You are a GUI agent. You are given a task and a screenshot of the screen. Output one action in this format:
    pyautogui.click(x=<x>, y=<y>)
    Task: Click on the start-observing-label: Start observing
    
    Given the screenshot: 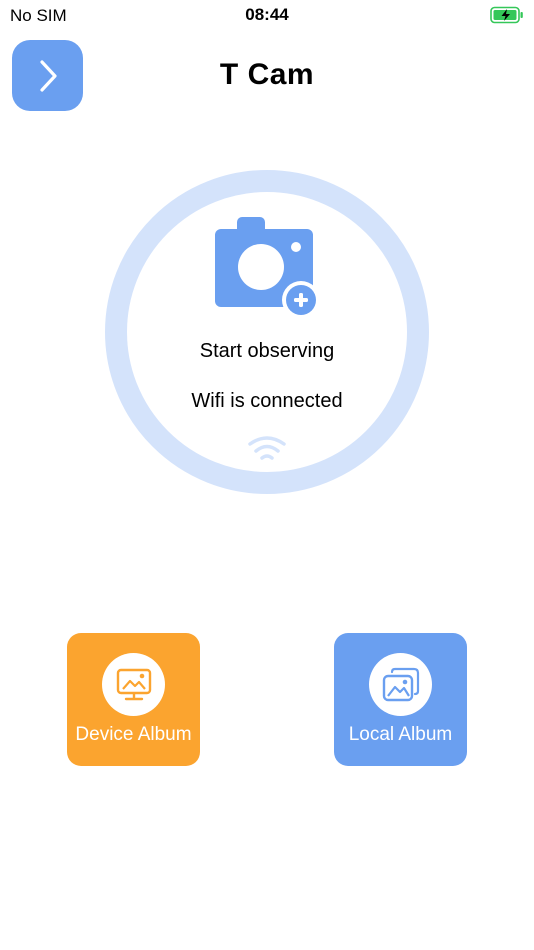 What is the action you would take?
    pyautogui.click(x=267, y=351)
    